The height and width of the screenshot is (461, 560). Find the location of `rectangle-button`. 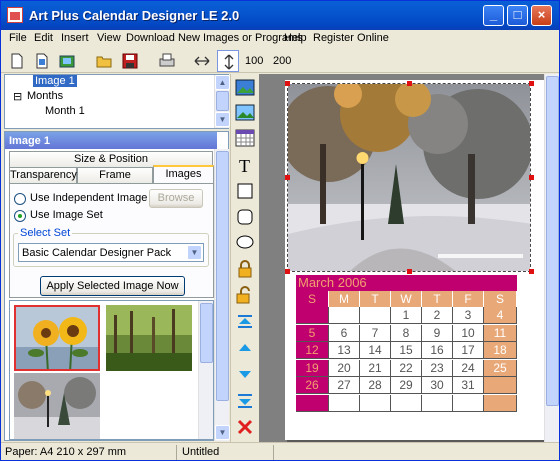

rectangle-button is located at coordinates (245, 191).